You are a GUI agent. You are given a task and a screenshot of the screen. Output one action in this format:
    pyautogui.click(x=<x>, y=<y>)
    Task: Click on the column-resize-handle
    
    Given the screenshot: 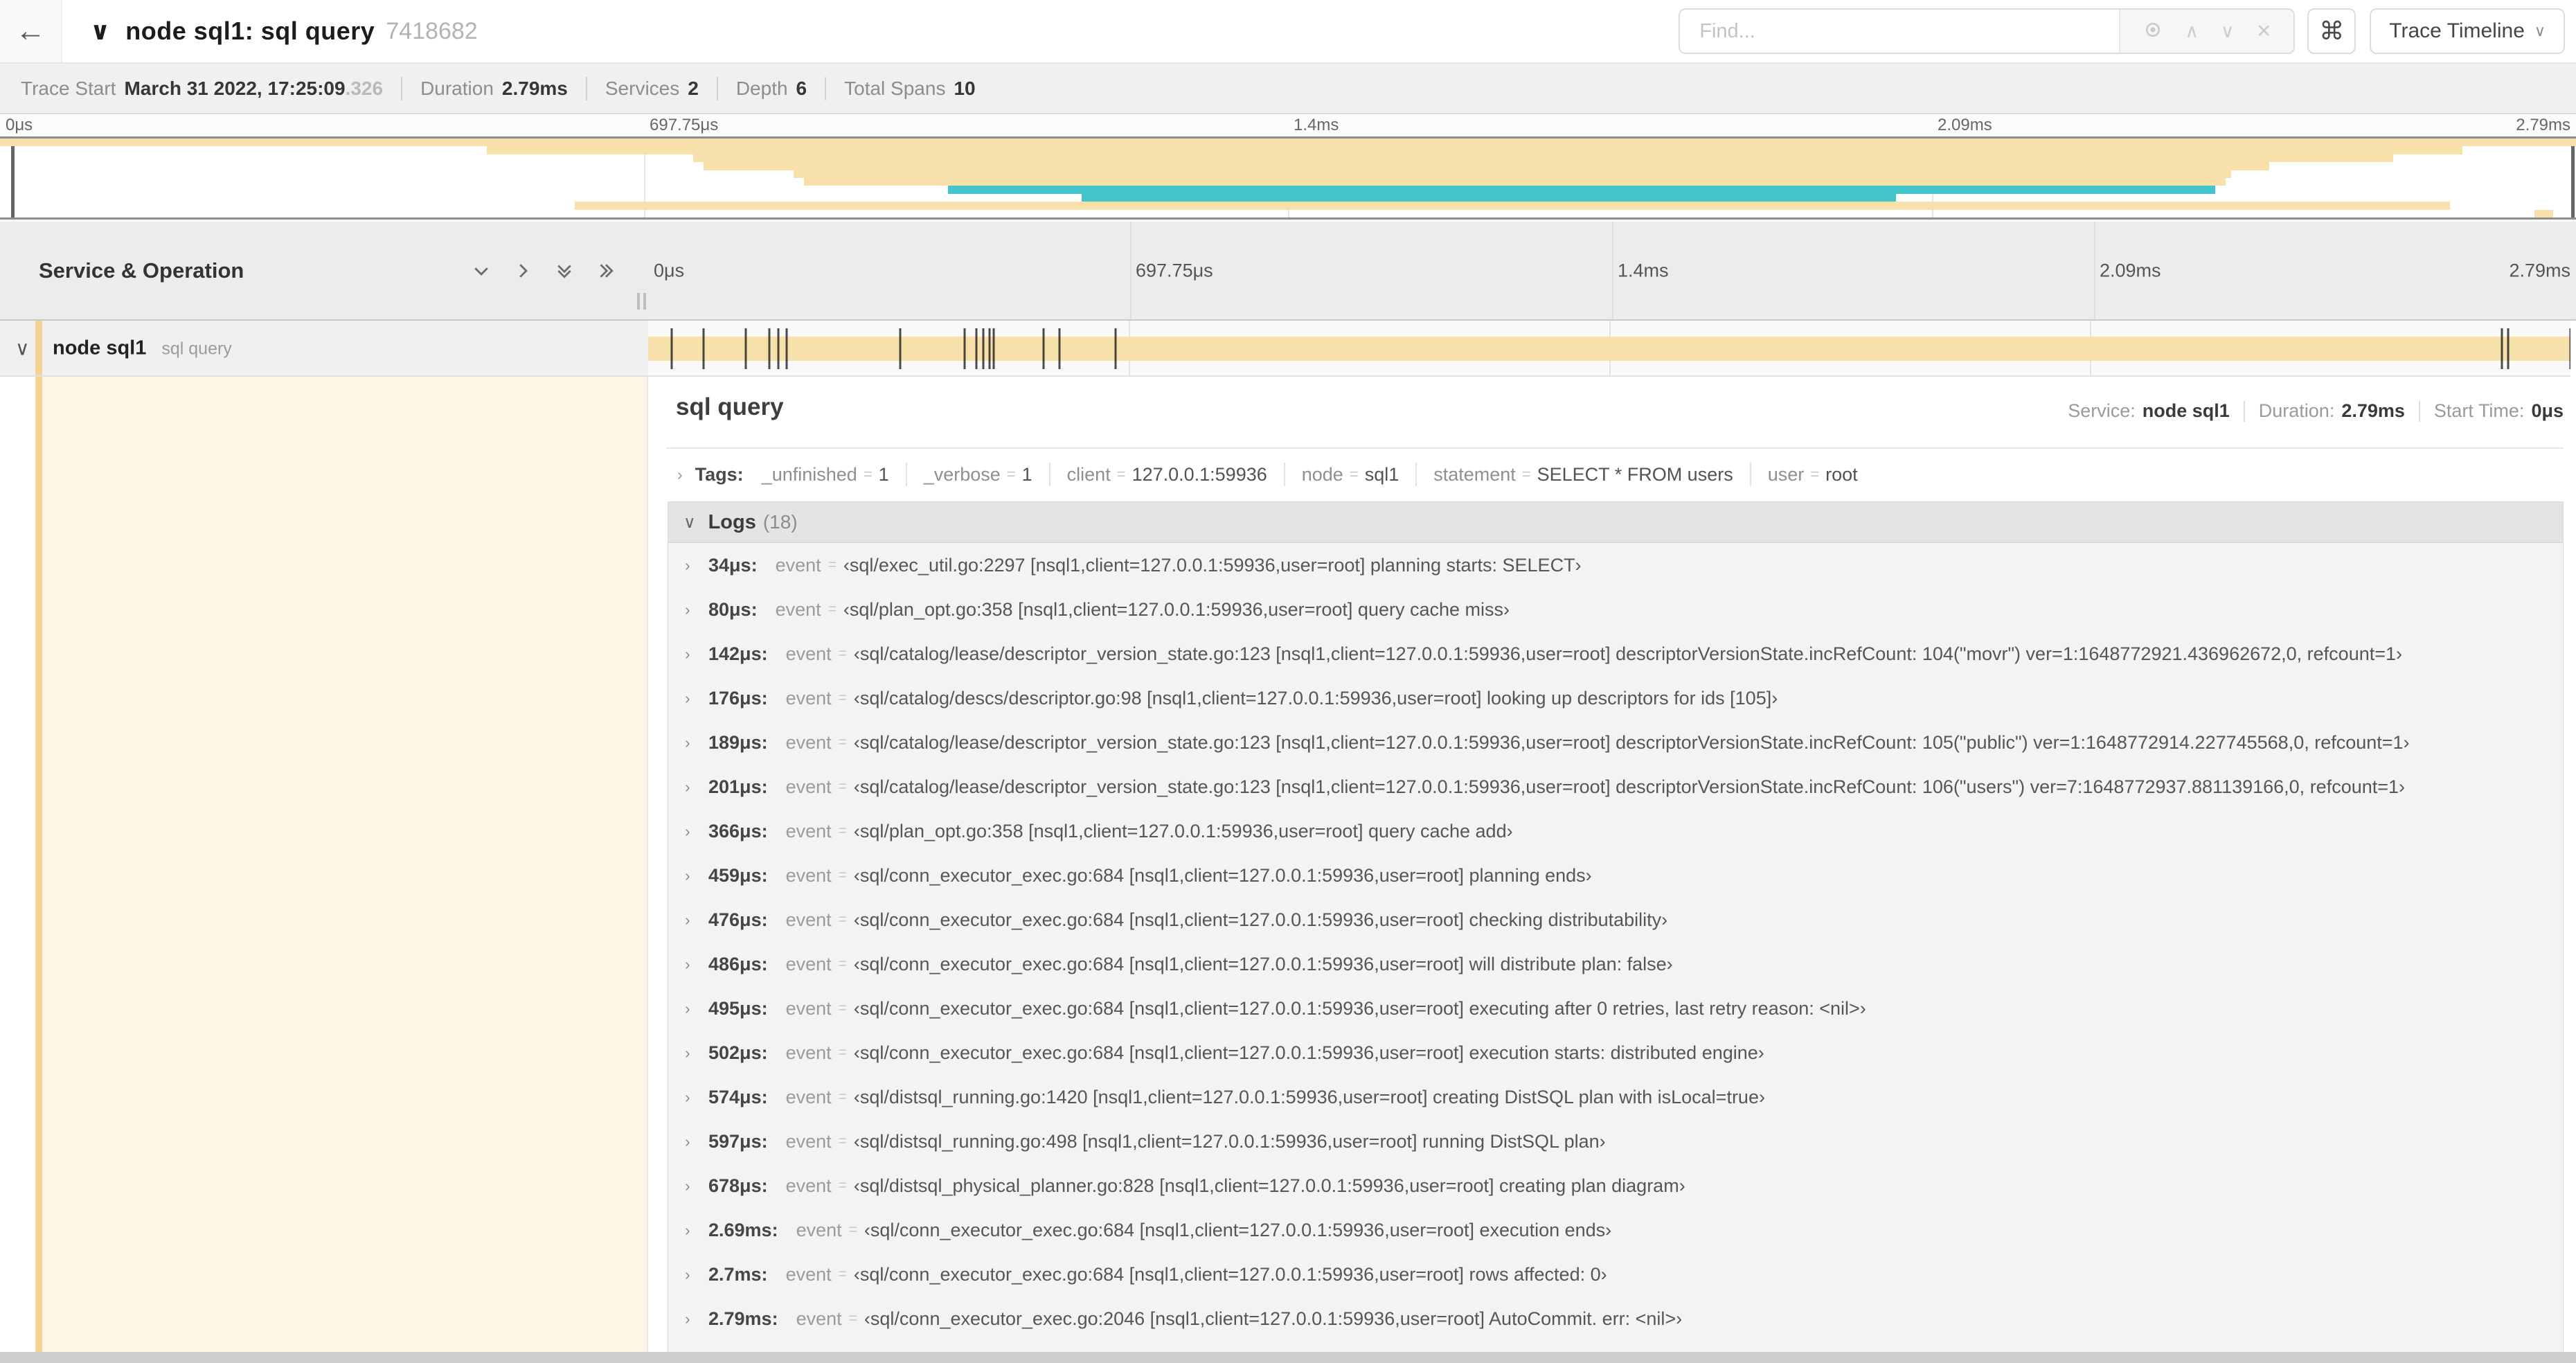 What is the action you would take?
    pyautogui.click(x=641, y=301)
    